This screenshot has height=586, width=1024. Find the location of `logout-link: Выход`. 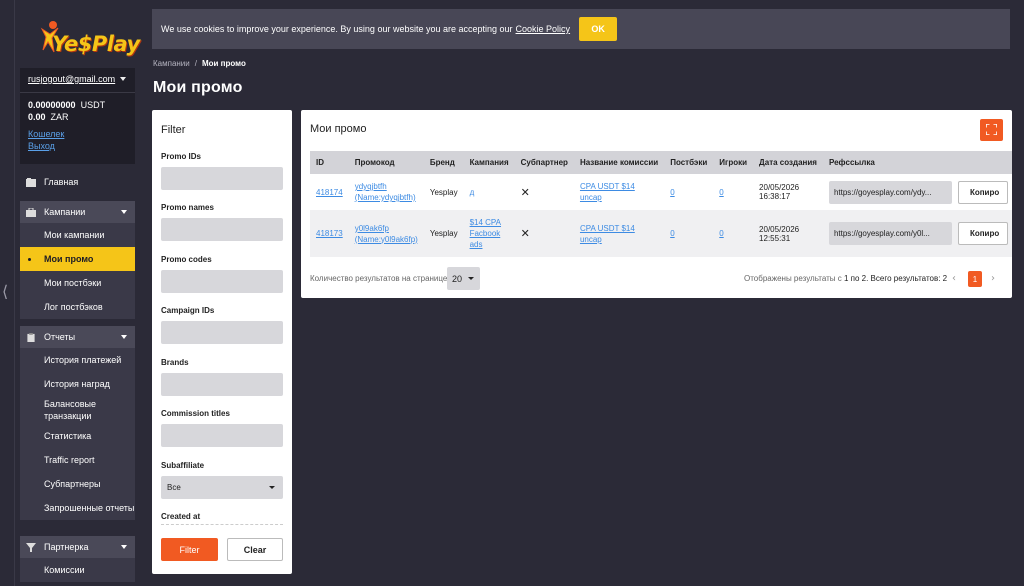

logout-link: Выход is located at coordinates (77, 146).